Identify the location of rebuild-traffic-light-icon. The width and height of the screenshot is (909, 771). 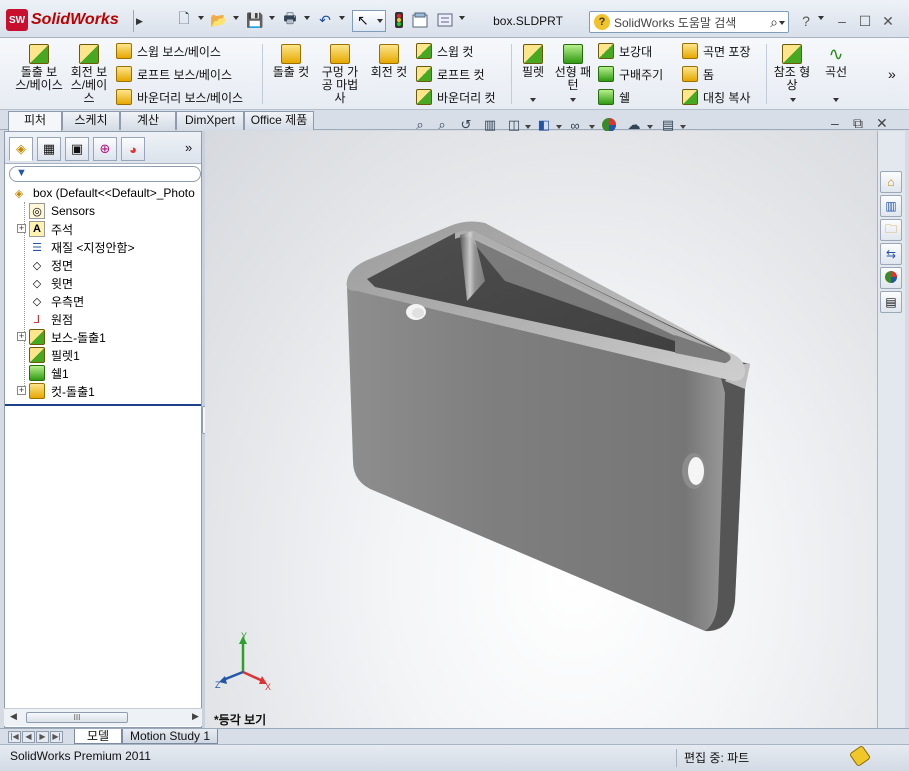
(399, 20).